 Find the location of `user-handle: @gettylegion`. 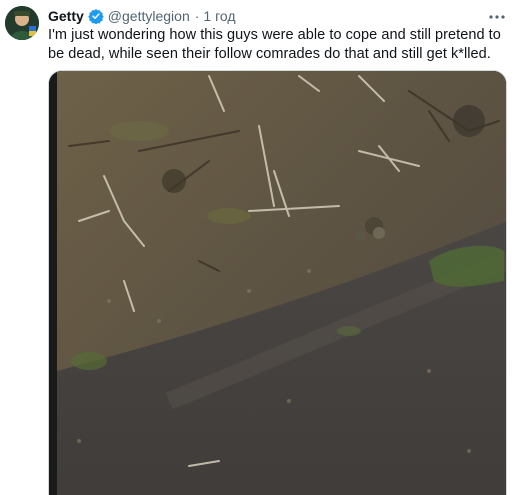

user-handle: @gettylegion is located at coordinates (149, 16).